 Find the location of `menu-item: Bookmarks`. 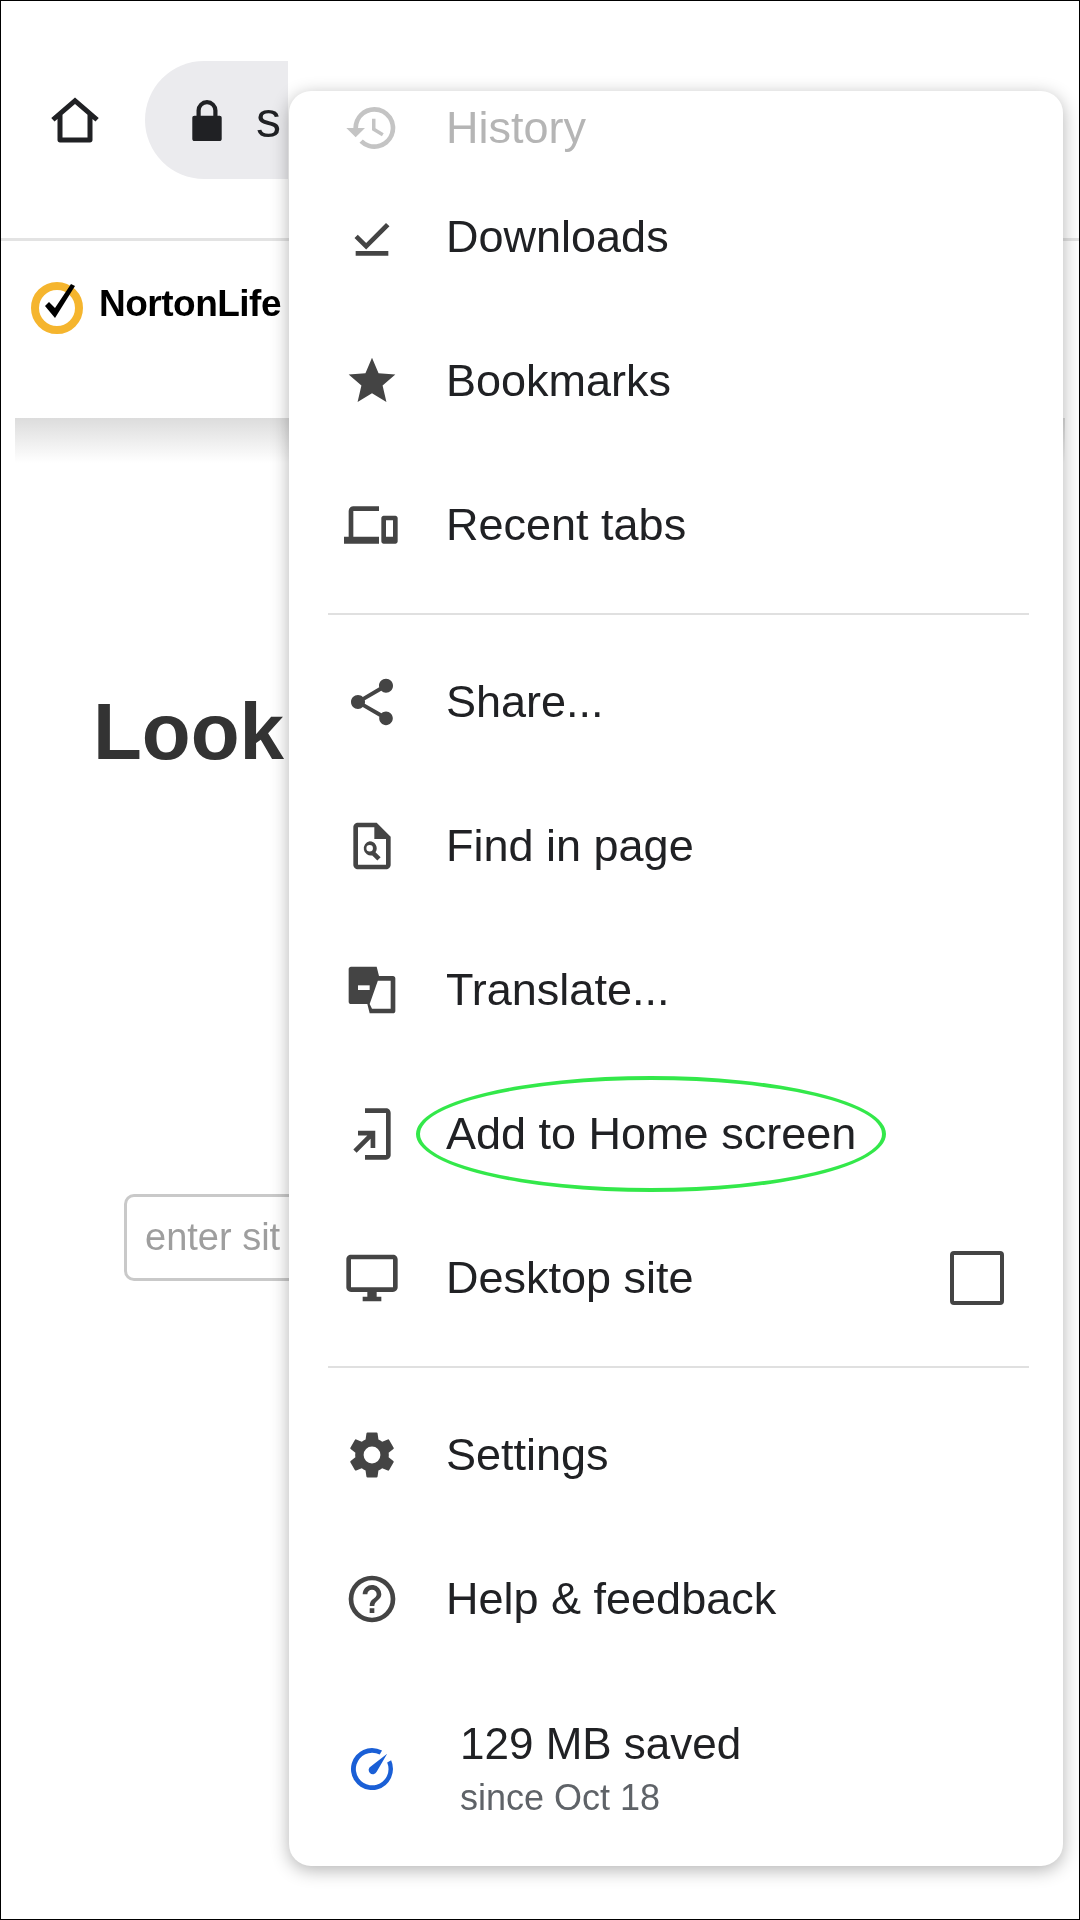

menu-item: Bookmarks is located at coordinates (676, 381).